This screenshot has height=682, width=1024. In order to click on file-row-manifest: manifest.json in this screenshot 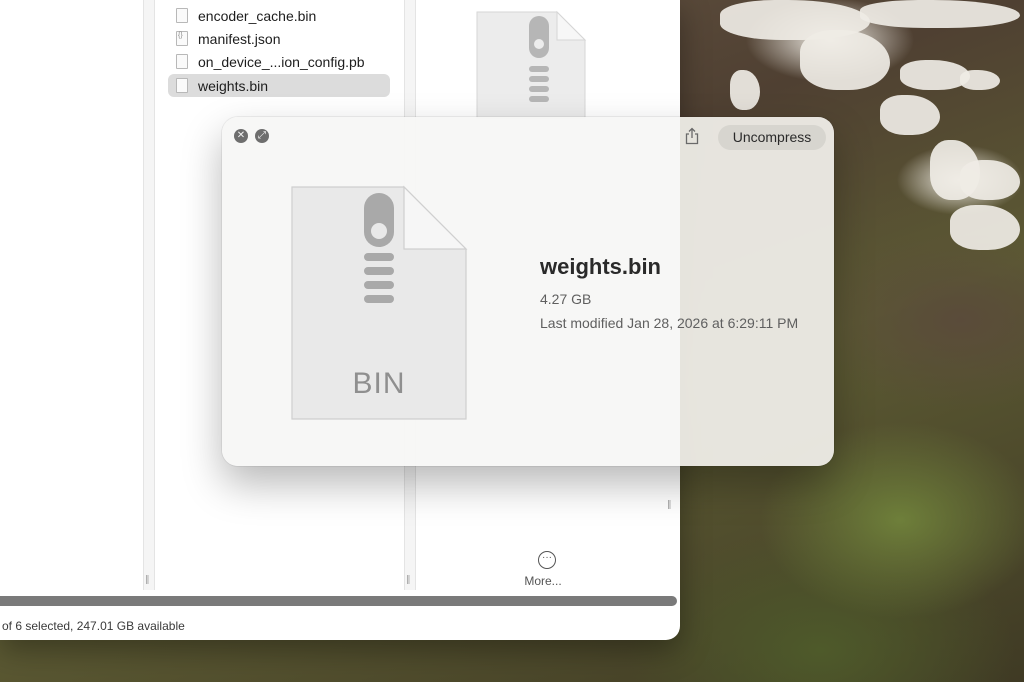, I will do `click(279, 38)`.